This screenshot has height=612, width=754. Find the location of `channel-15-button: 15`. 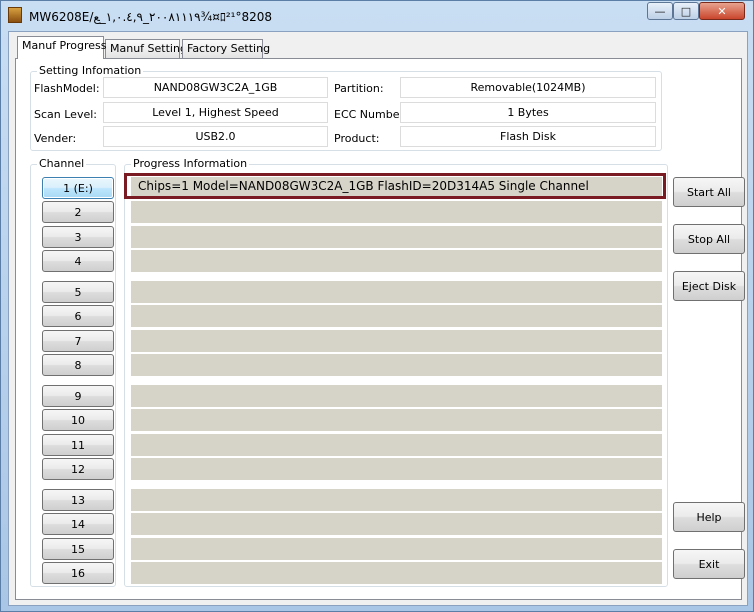

channel-15-button: 15 is located at coordinates (78, 549).